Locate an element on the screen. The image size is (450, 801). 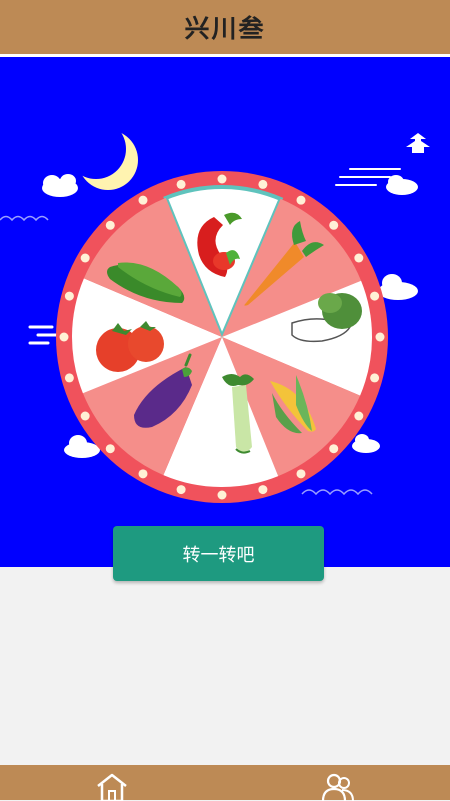
home-icon is located at coordinates (112, 786).